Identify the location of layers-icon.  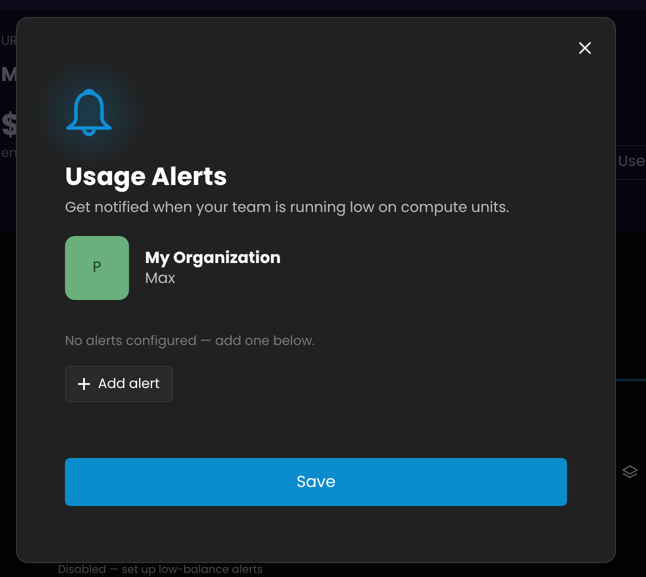
(630, 472).